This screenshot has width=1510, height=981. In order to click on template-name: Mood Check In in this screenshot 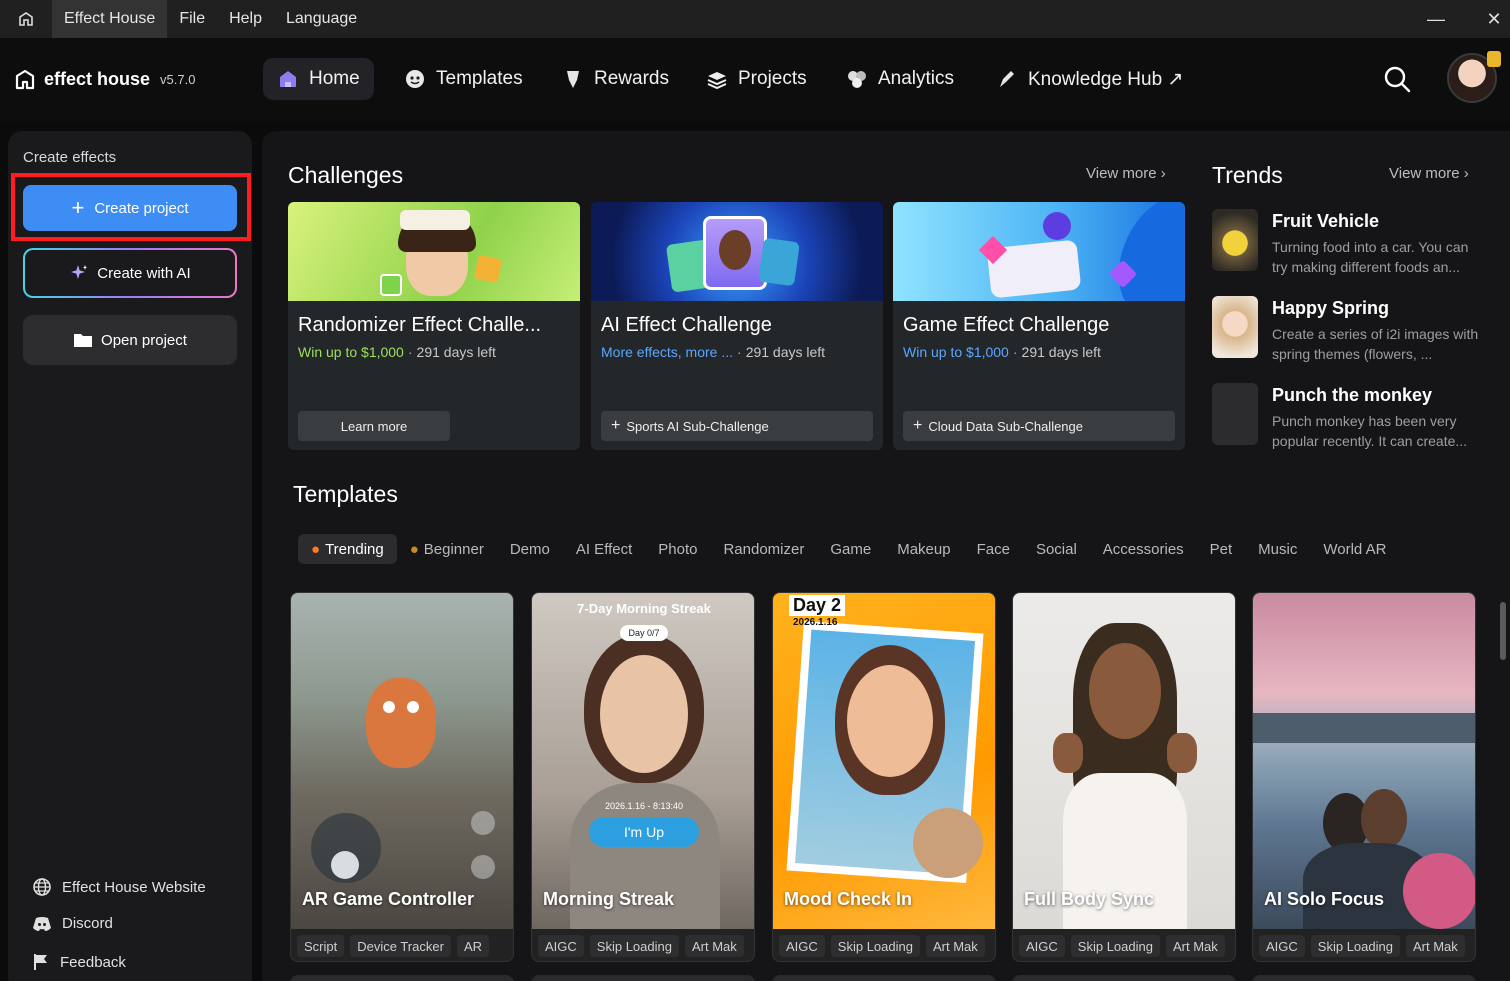, I will do `click(848, 899)`.